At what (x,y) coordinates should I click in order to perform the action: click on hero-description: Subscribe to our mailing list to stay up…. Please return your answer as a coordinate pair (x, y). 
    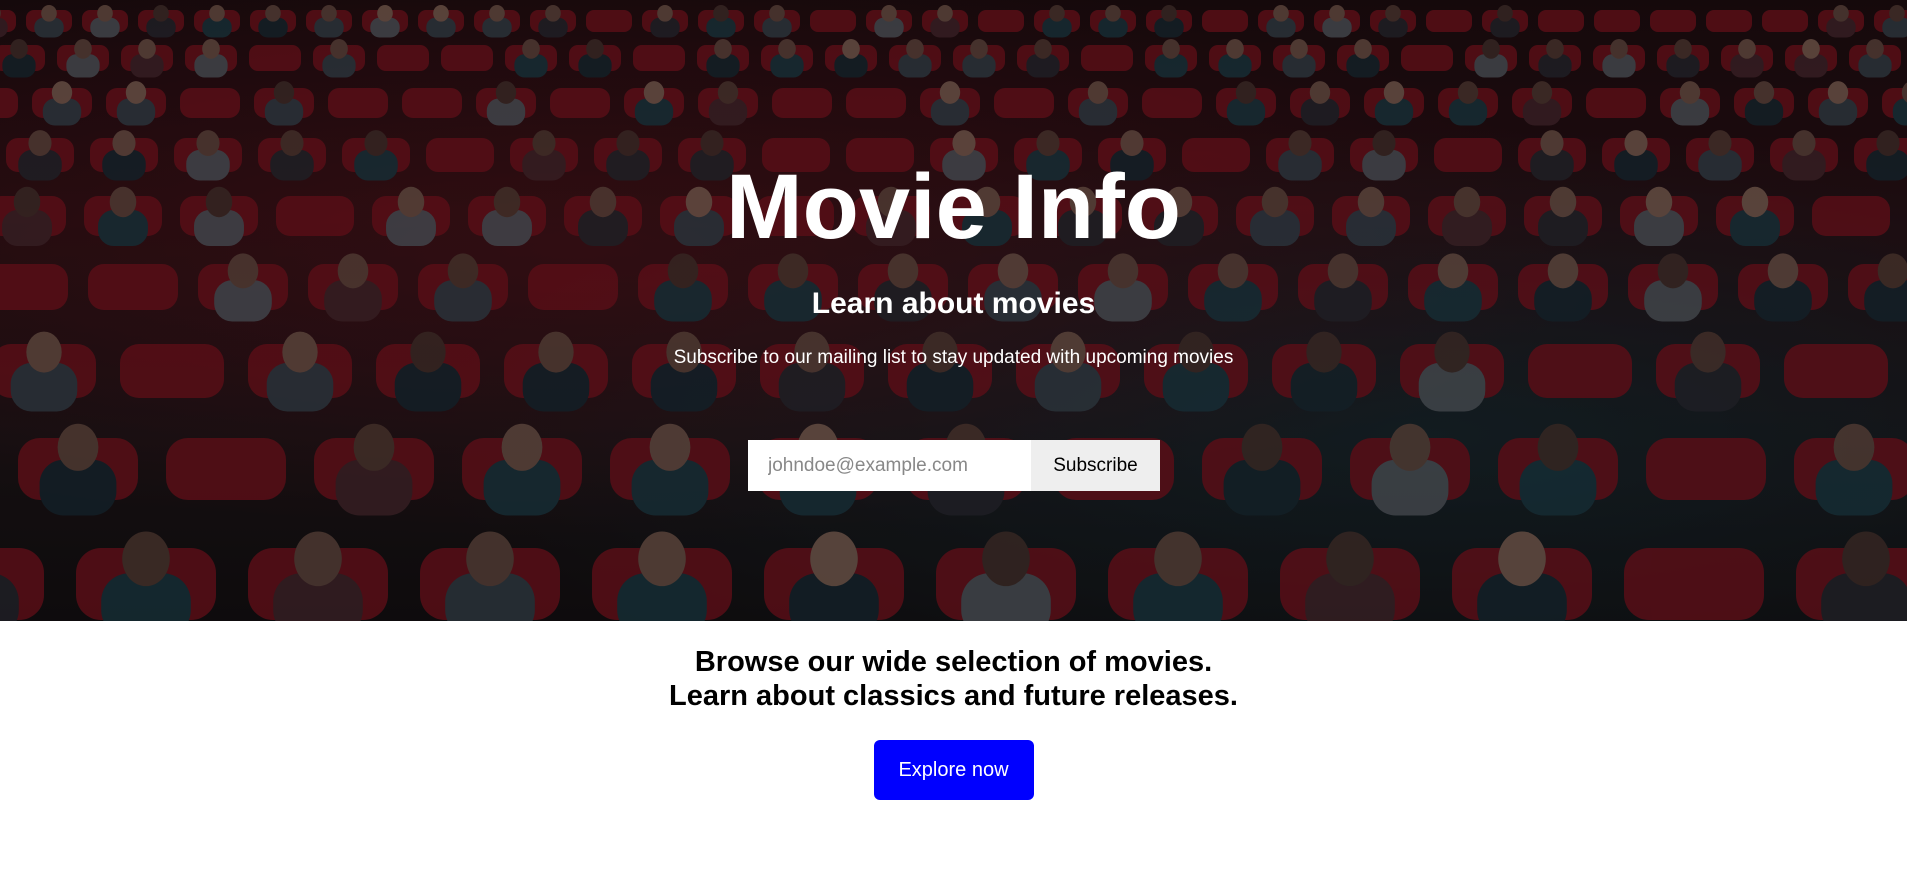
    Looking at the image, I should click on (953, 357).